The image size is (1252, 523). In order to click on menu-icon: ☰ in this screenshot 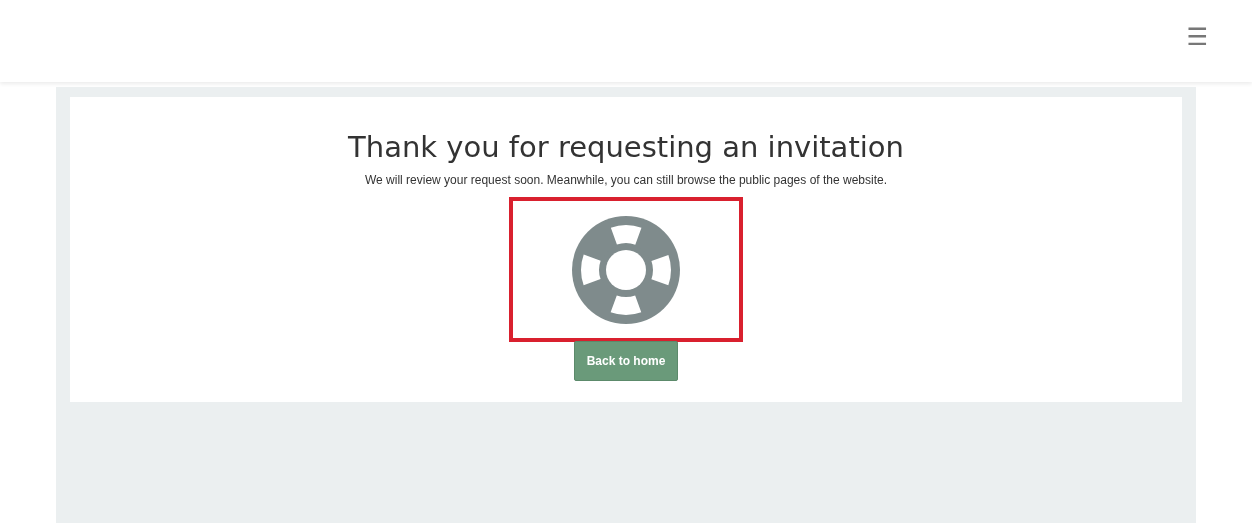, I will do `click(1197, 37)`.